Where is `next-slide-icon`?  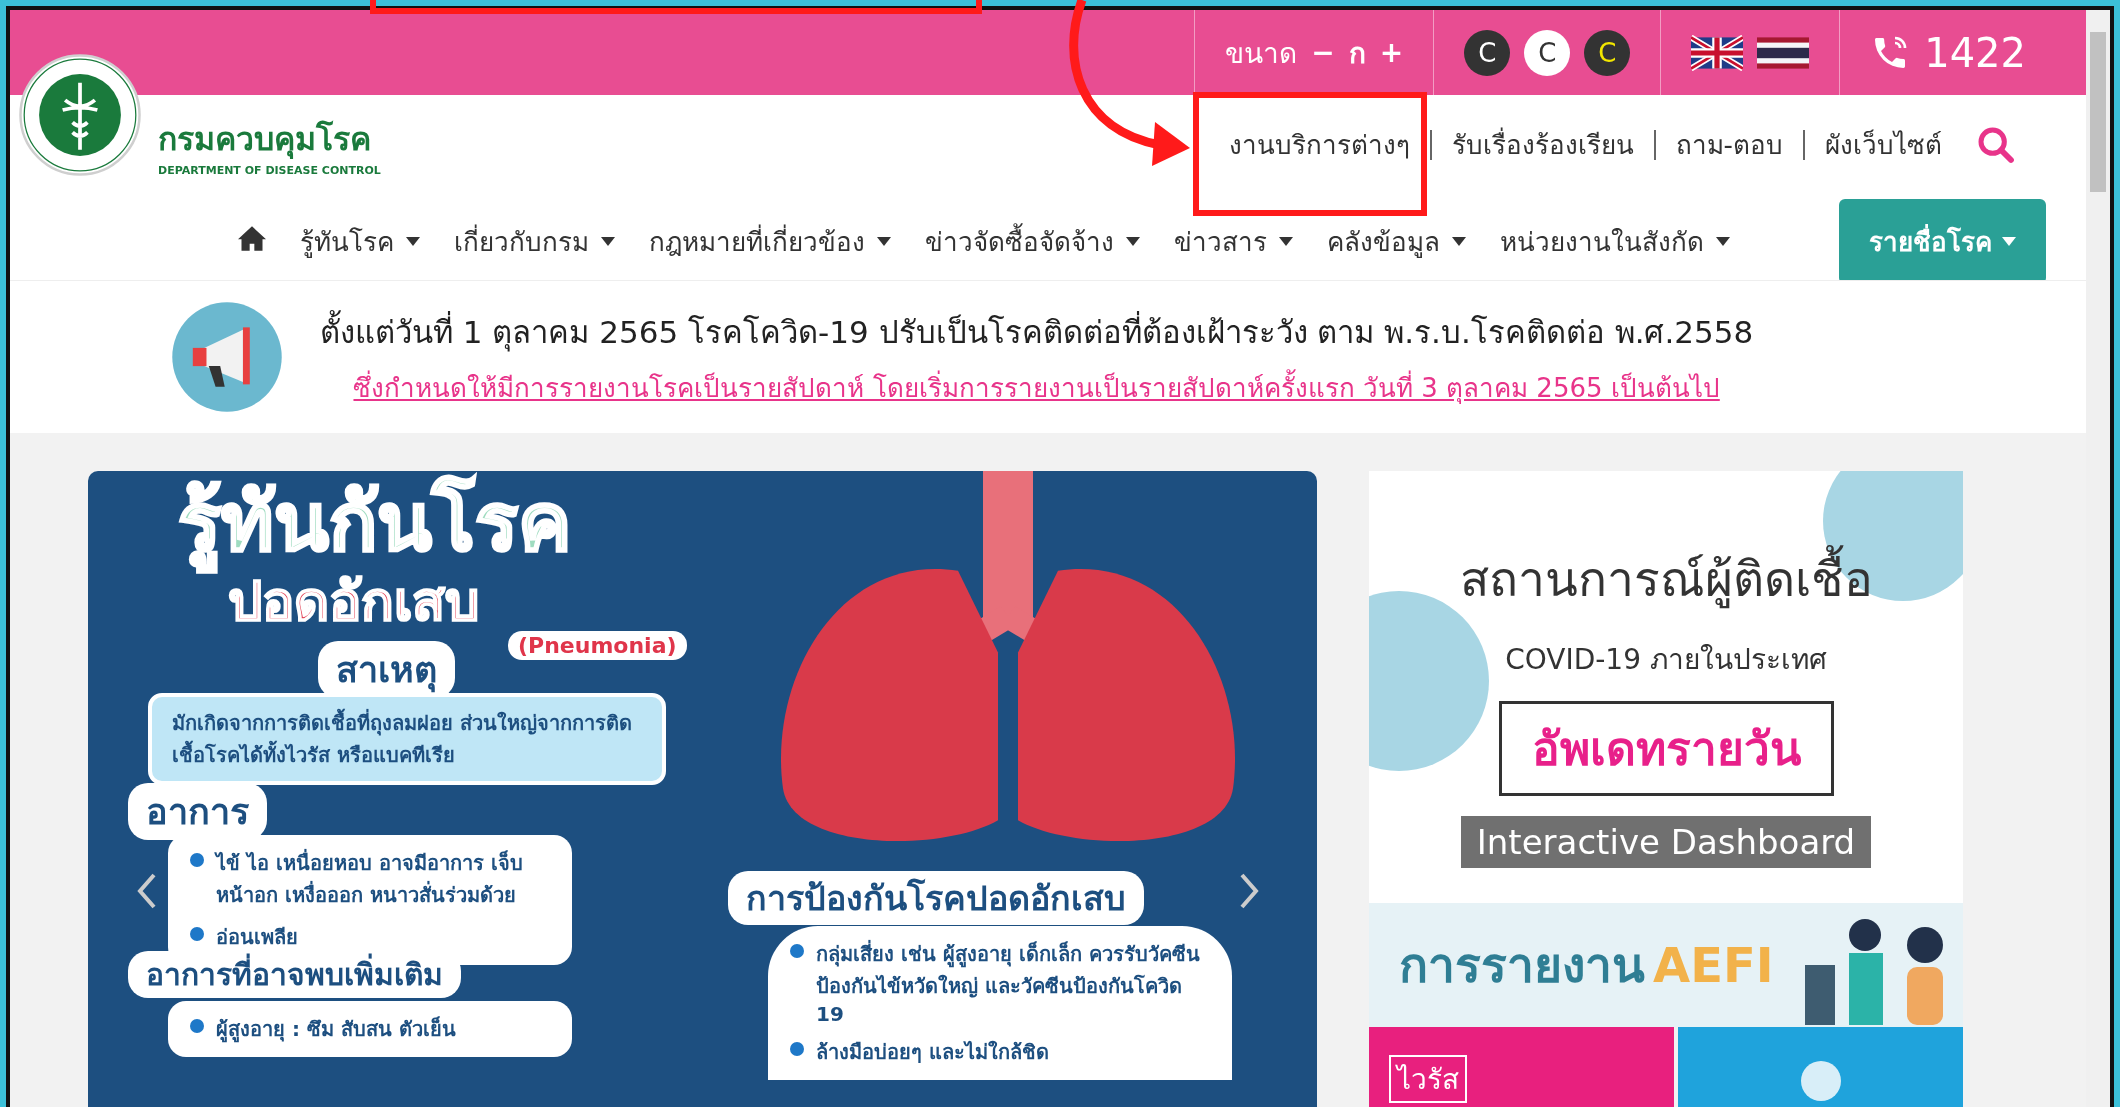 next-slide-icon is located at coordinates (1249, 891).